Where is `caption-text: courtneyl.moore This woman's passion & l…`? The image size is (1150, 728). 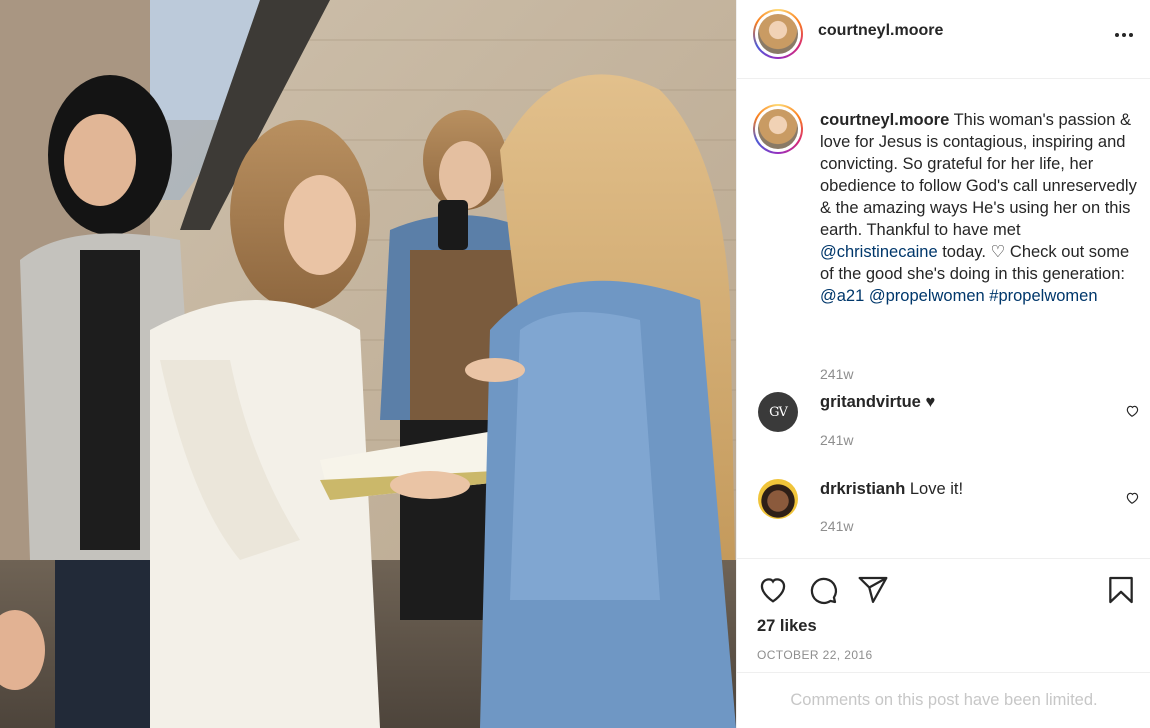
caption-text: courtneyl.moore This woman's passion & l… is located at coordinates (979, 208).